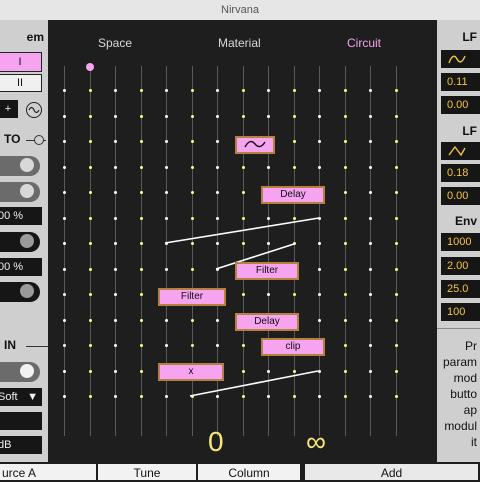 Image resolution: width=480 pixels, height=482 pixels. Describe the element at coordinates (242, 307) in the screenshot. I see `connection-layer` at that location.